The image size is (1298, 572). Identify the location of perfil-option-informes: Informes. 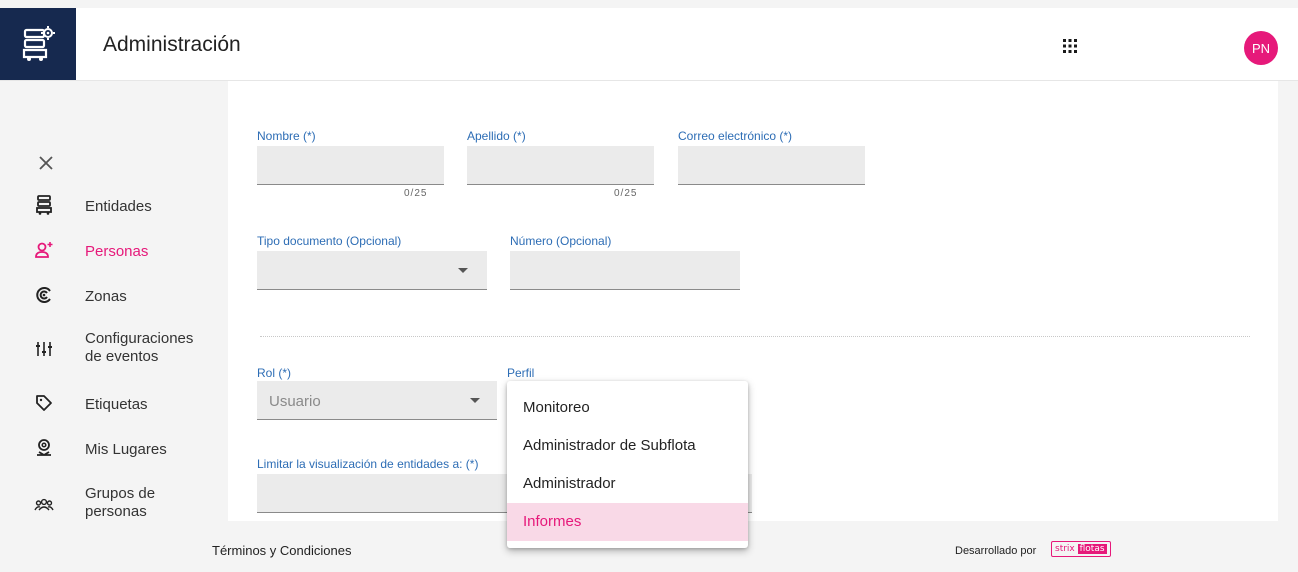
(627, 522).